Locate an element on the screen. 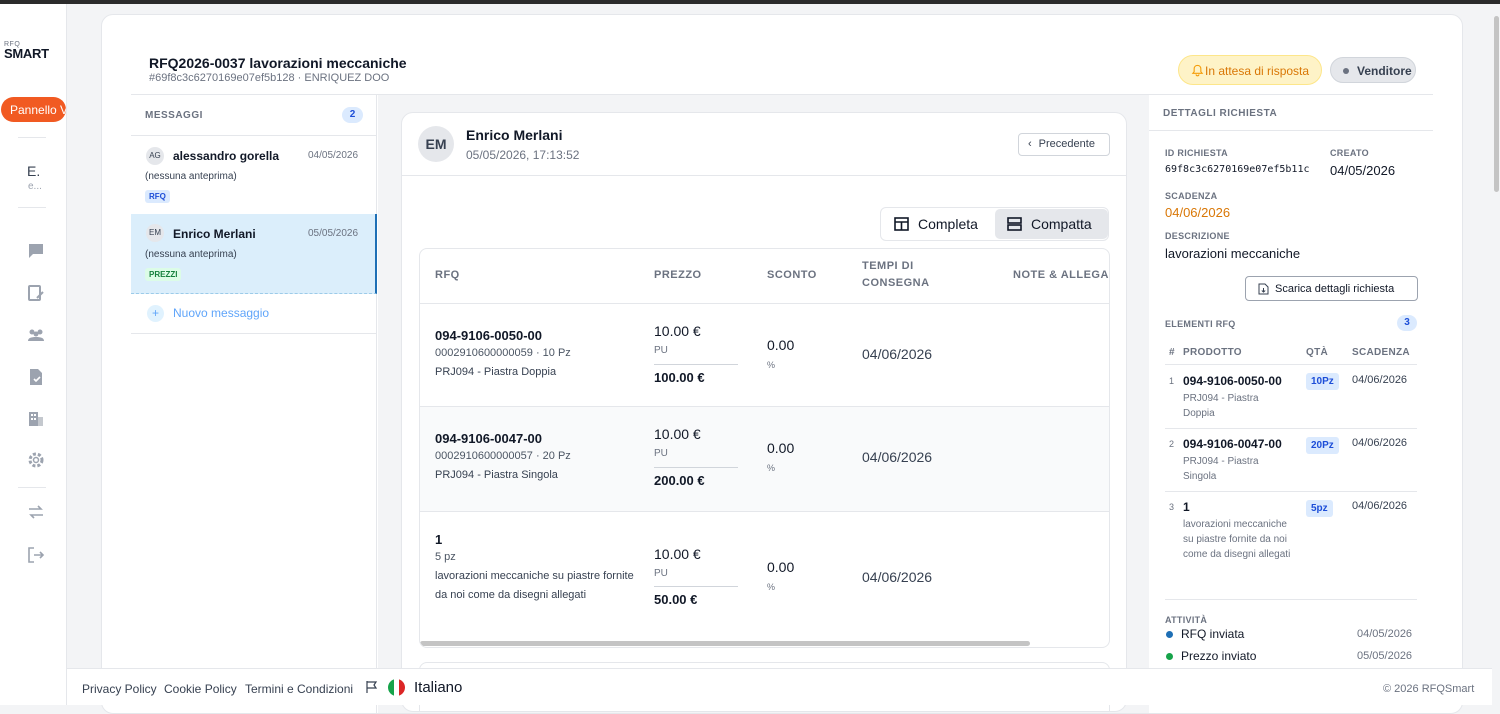 This screenshot has height=714, width=1500. activity-date: 05/05/2026 is located at coordinates (1385, 656).